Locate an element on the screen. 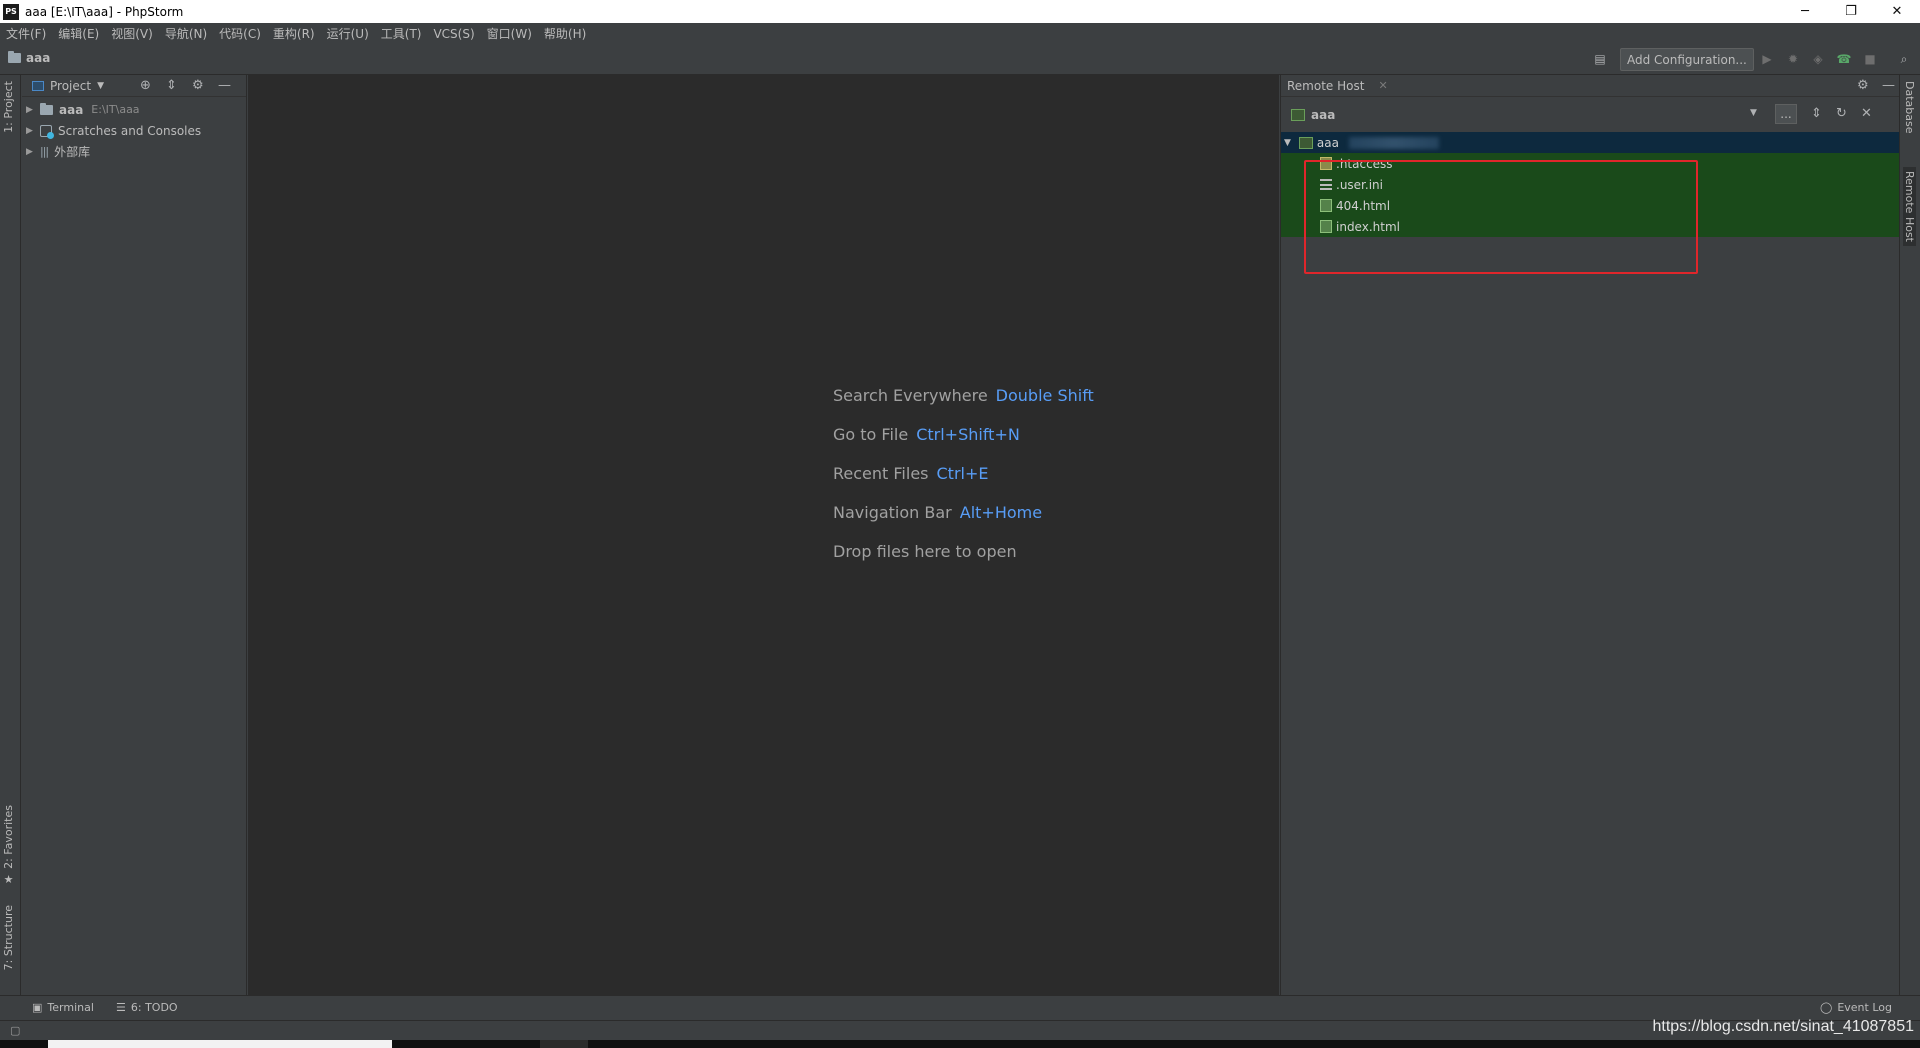 This screenshot has height=1048, width=1920. tree-item-external-libraries: ▶ ||| 外部库 is located at coordinates (134, 151).